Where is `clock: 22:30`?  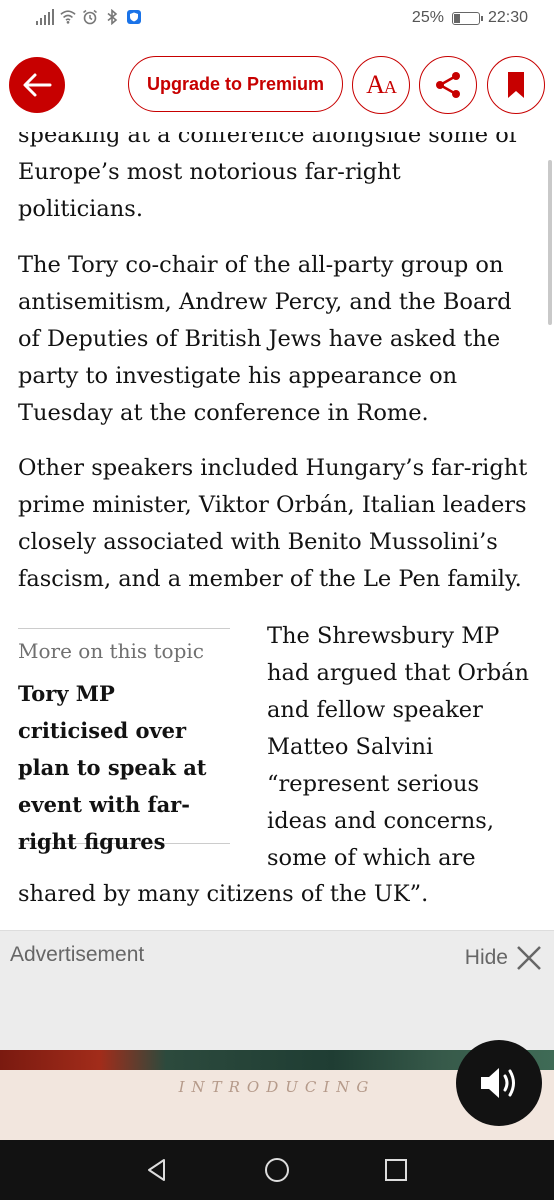
clock: 22:30 is located at coordinates (507, 17).